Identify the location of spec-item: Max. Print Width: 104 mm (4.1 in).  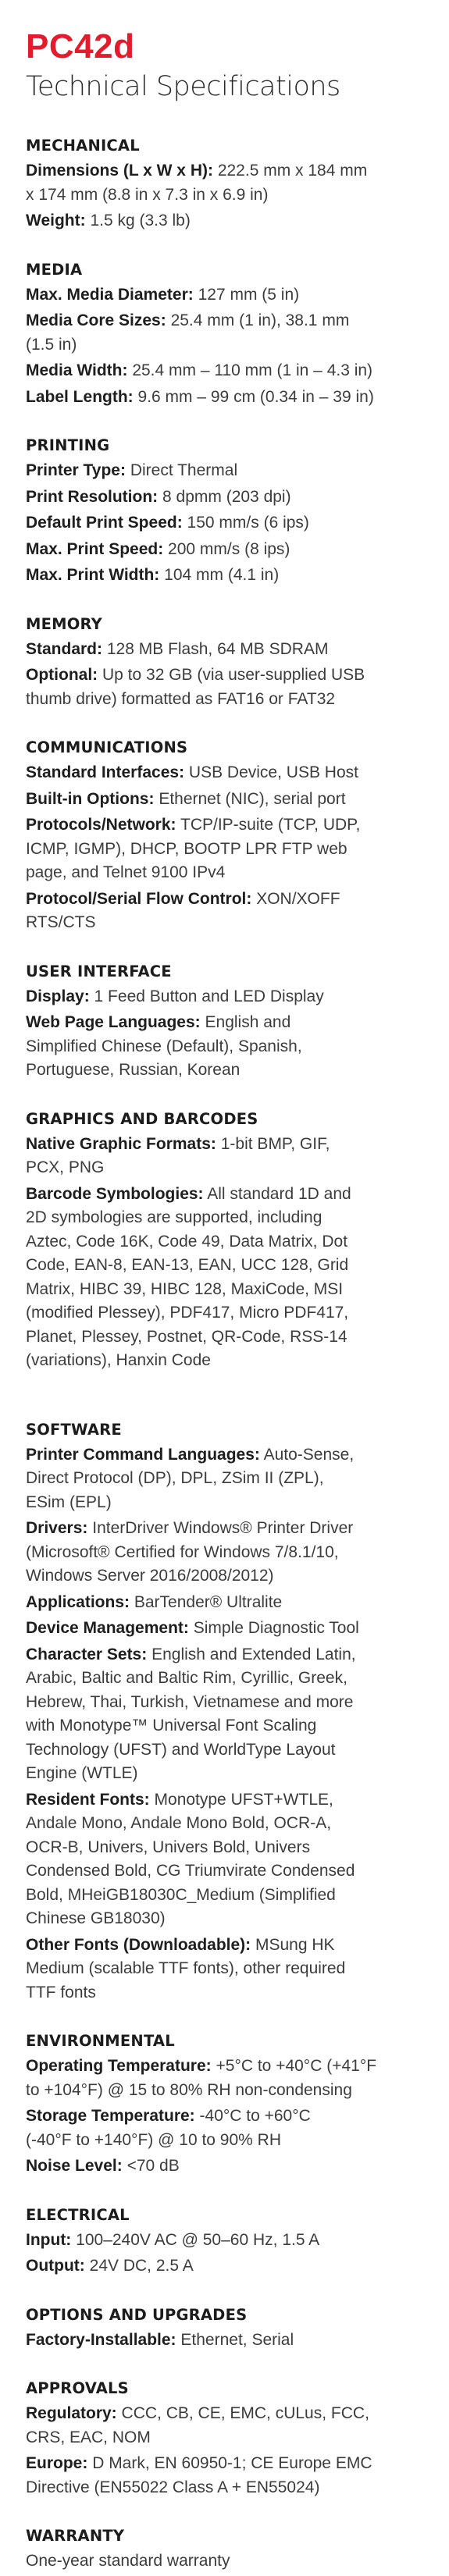
(229, 576).